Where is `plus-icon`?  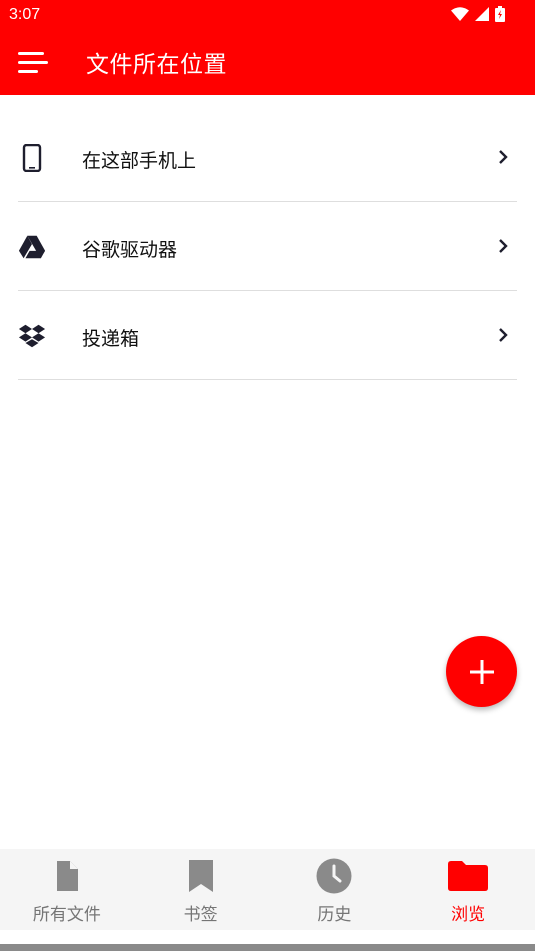
plus-icon is located at coordinates (481, 671).